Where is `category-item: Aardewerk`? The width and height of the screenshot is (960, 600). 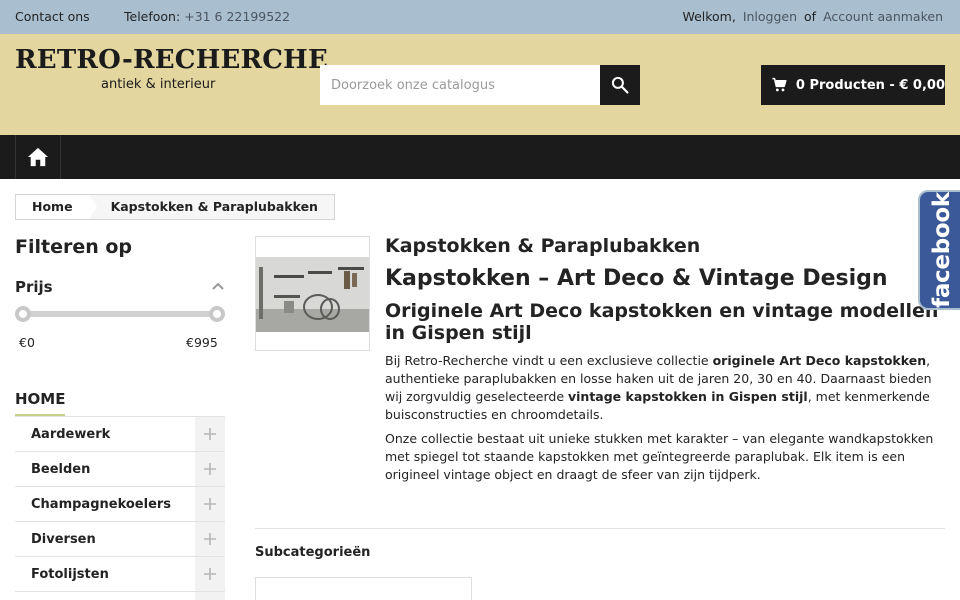
category-item: Aardewerk is located at coordinates (120, 434).